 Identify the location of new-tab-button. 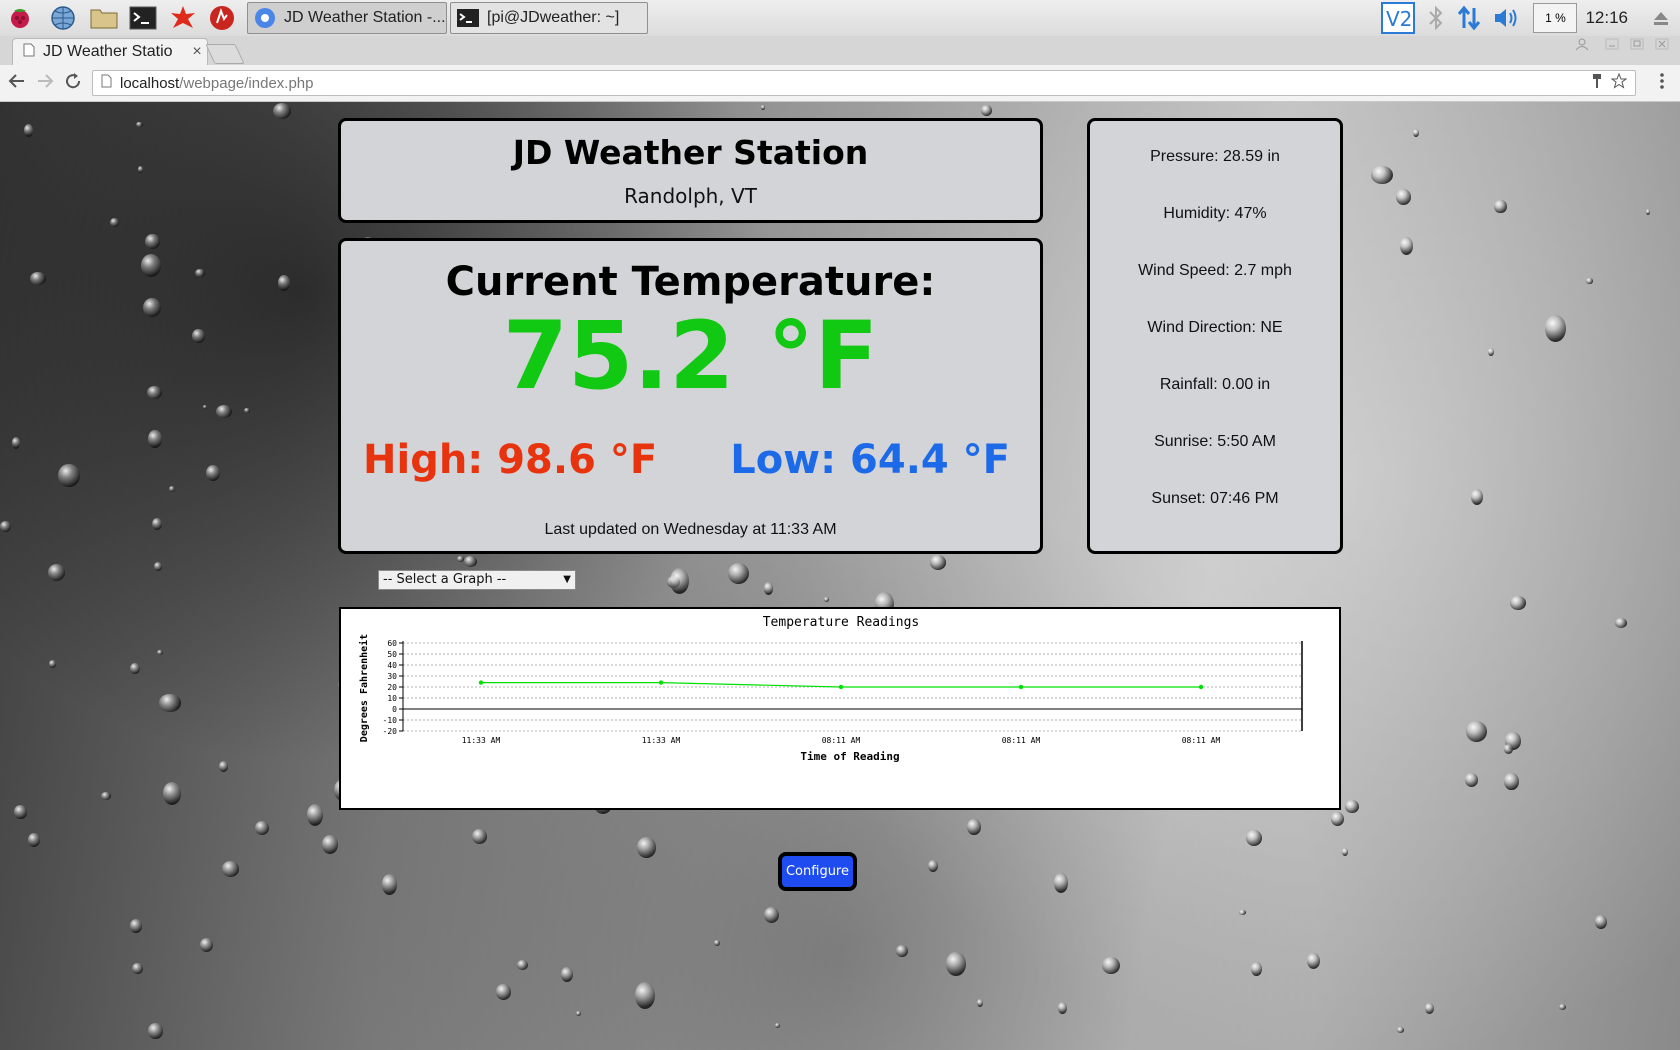
(225, 54).